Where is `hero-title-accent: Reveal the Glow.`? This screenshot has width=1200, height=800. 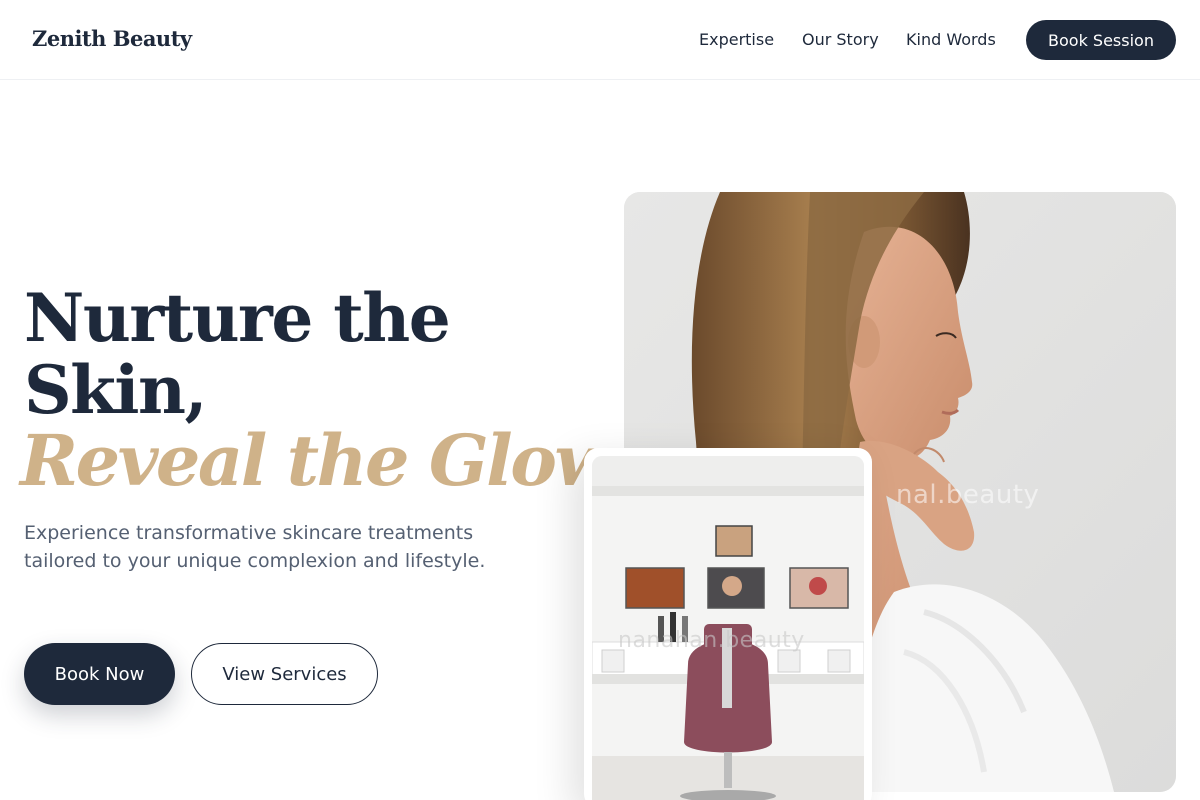
hero-title-accent: Reveal the Glow. is located at coordinates (325, 460).